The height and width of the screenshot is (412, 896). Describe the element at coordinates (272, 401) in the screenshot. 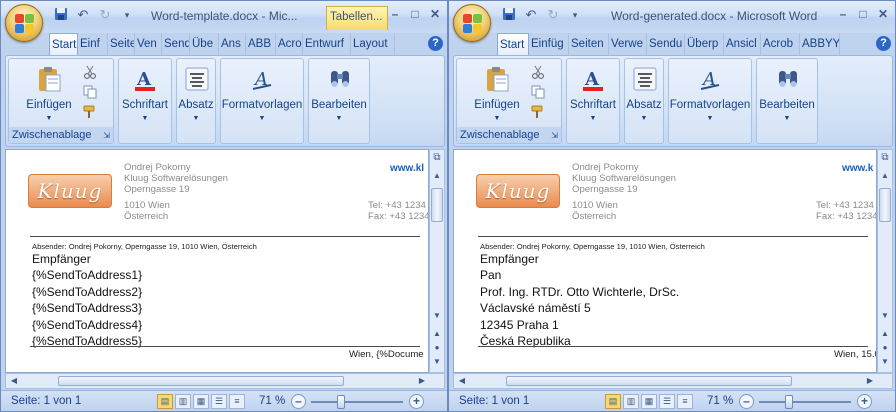

I see `zoom-level: 71 %` at that location.